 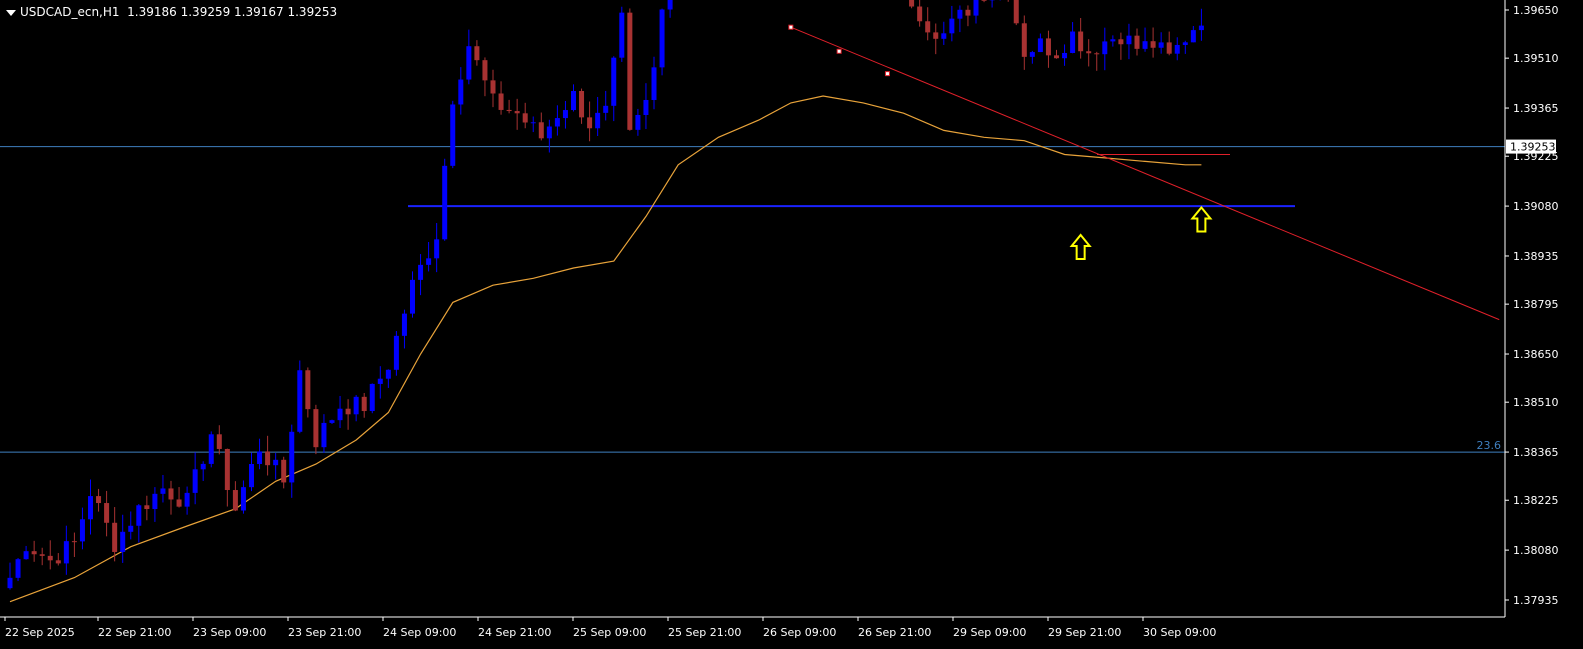 I want to click on x-tick-label: 22 Sep 2025, so click(x=40, y=632).